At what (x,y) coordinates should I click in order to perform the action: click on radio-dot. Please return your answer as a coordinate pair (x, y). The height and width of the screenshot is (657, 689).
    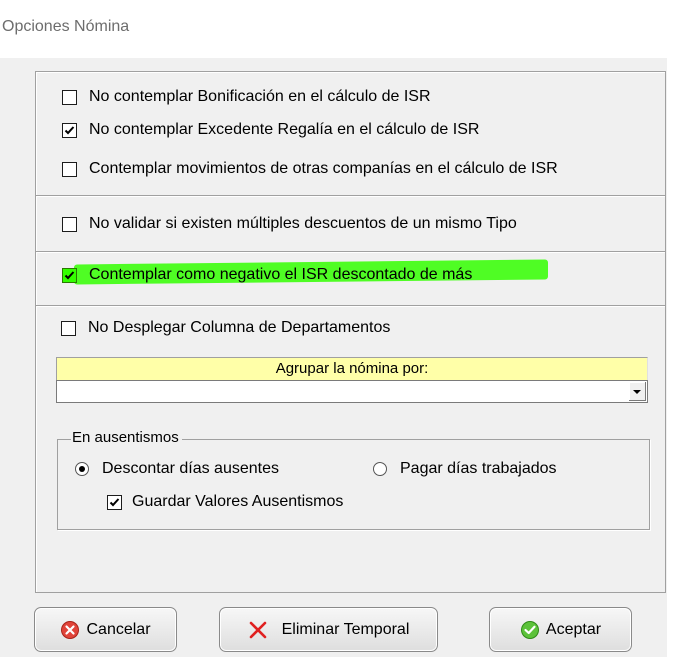
    Looking at the image, I should click on (82, 469).